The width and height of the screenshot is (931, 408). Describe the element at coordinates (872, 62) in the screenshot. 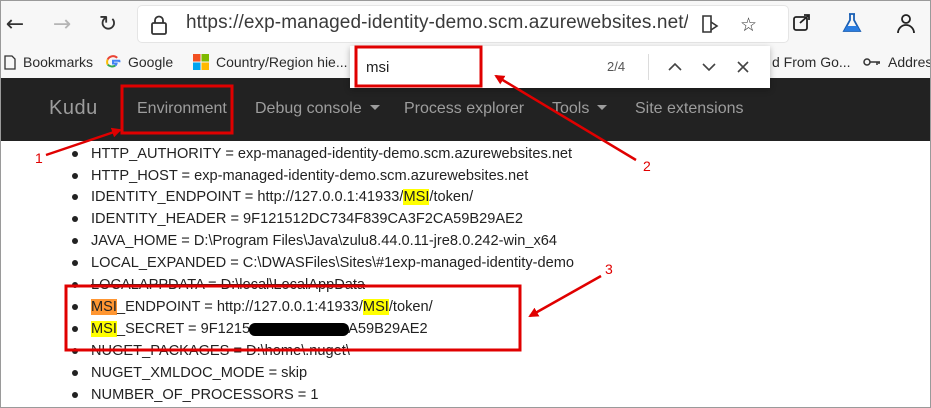

I see `key-icon` at that location.